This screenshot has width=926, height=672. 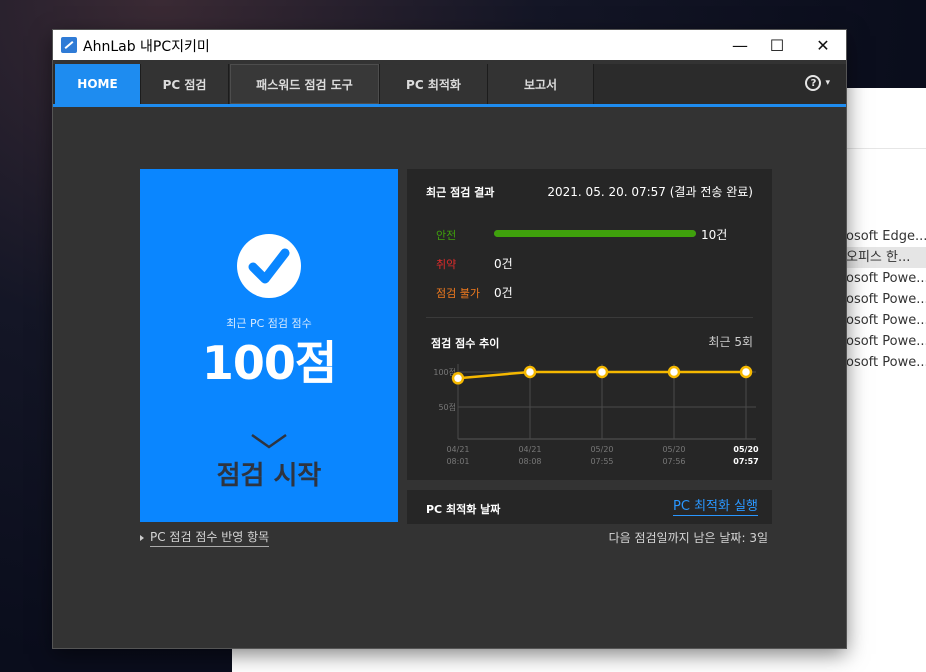 What do you see at coordinates (823, 45) in the screenshot?
I see `close-button: ✕` at bounding box center [823, 45].